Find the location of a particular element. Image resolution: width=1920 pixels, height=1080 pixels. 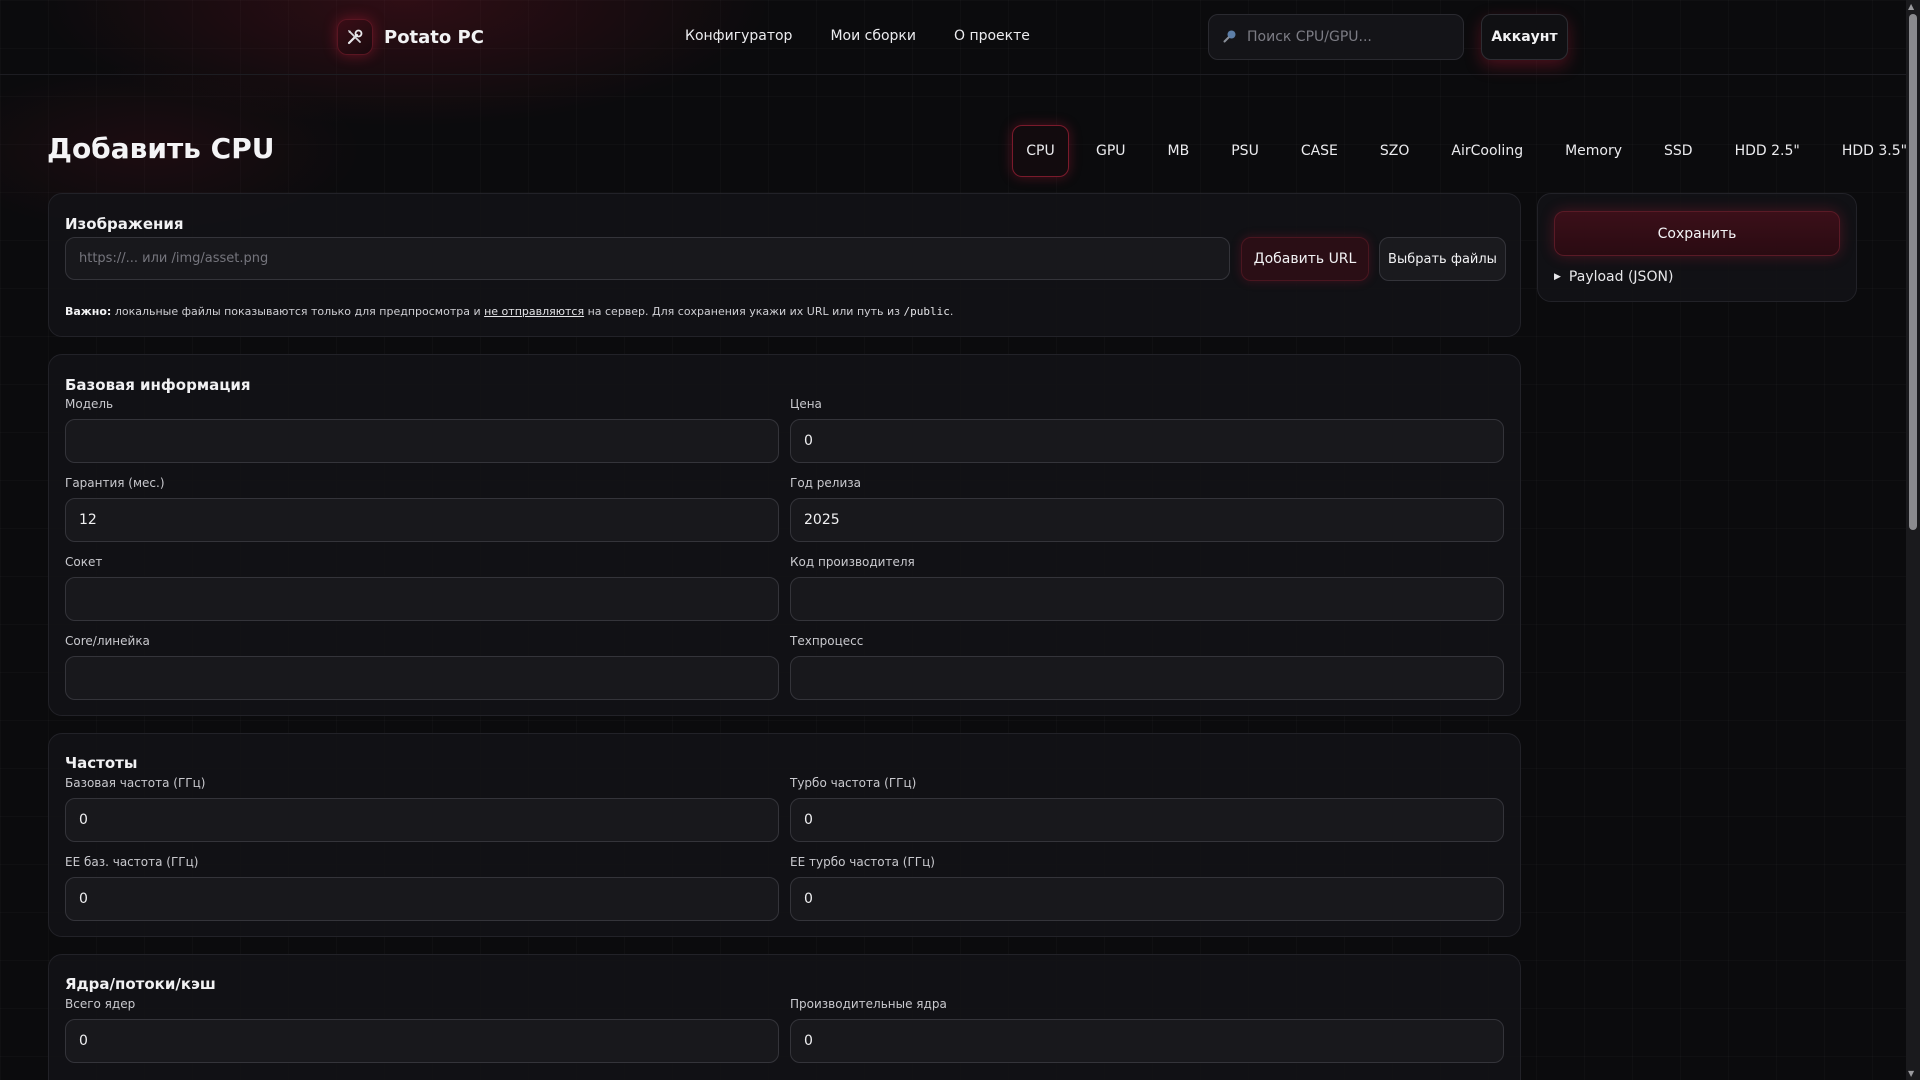

nav-my-builds: Мои сборки is located at coordinates (873, 36).